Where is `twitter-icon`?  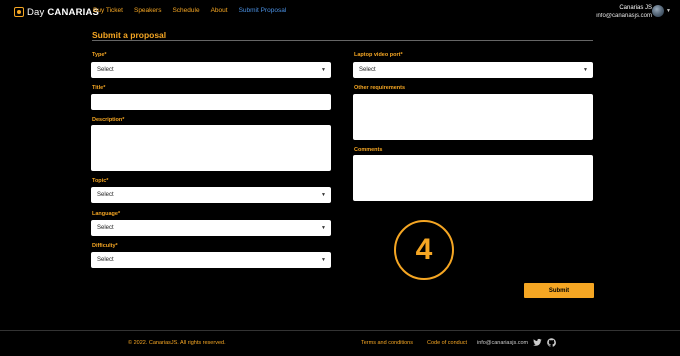 twitter-icon is located at coordinates (537, 342).